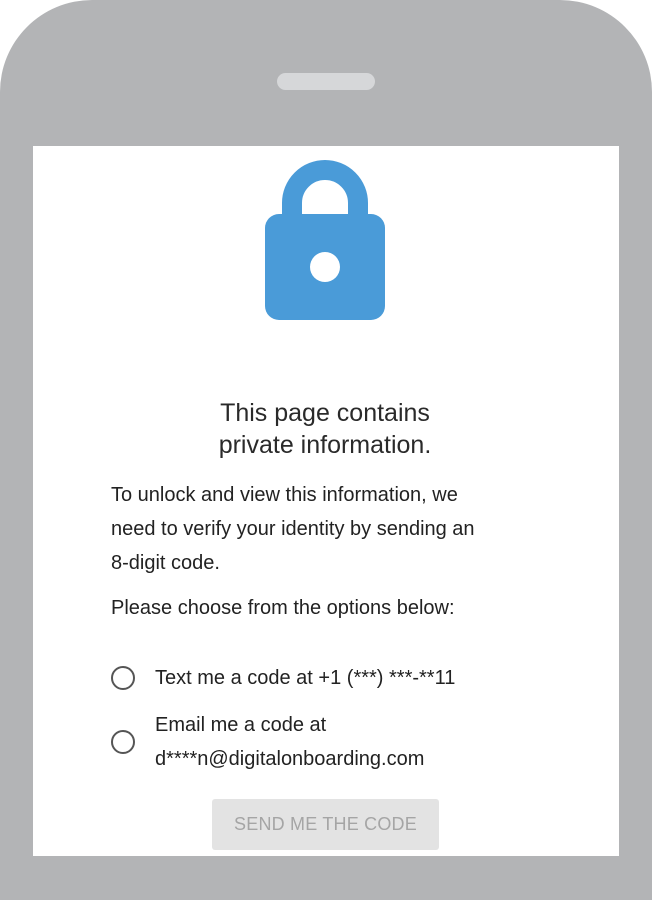 This screenshot has height=900, width=652. I want to click on lock-icon, so click(325, 240).